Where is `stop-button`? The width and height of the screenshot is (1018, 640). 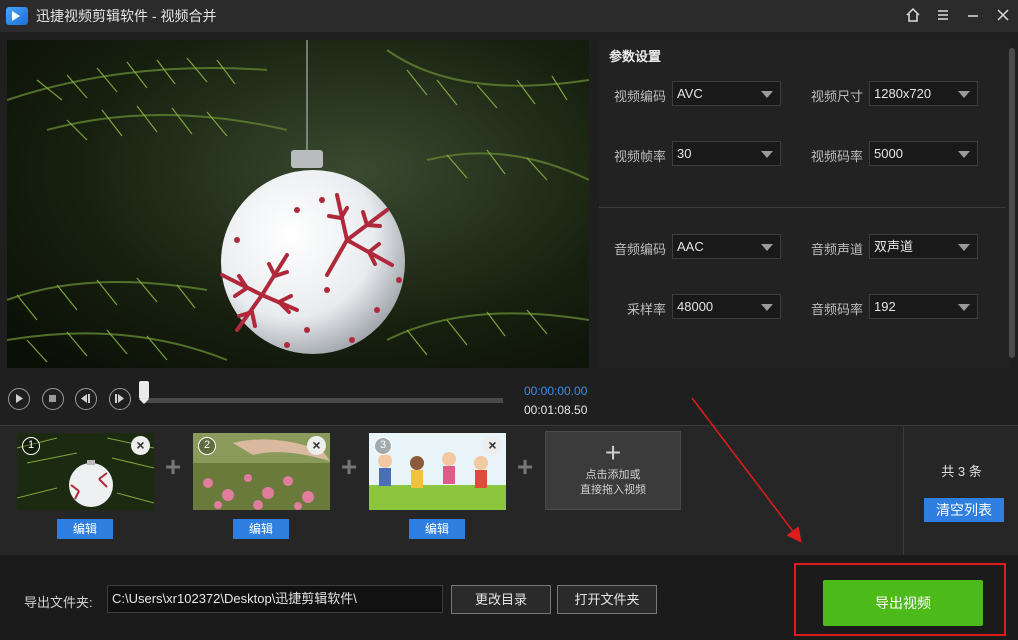 stop-button is located at coordinates (53, 399).